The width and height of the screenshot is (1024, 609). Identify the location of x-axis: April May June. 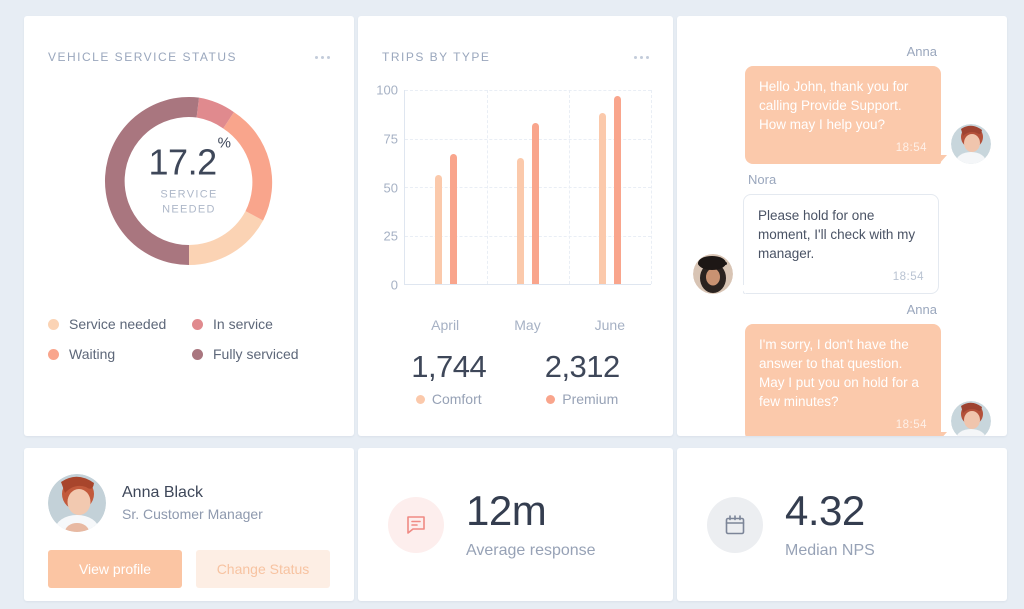
(515, 325).